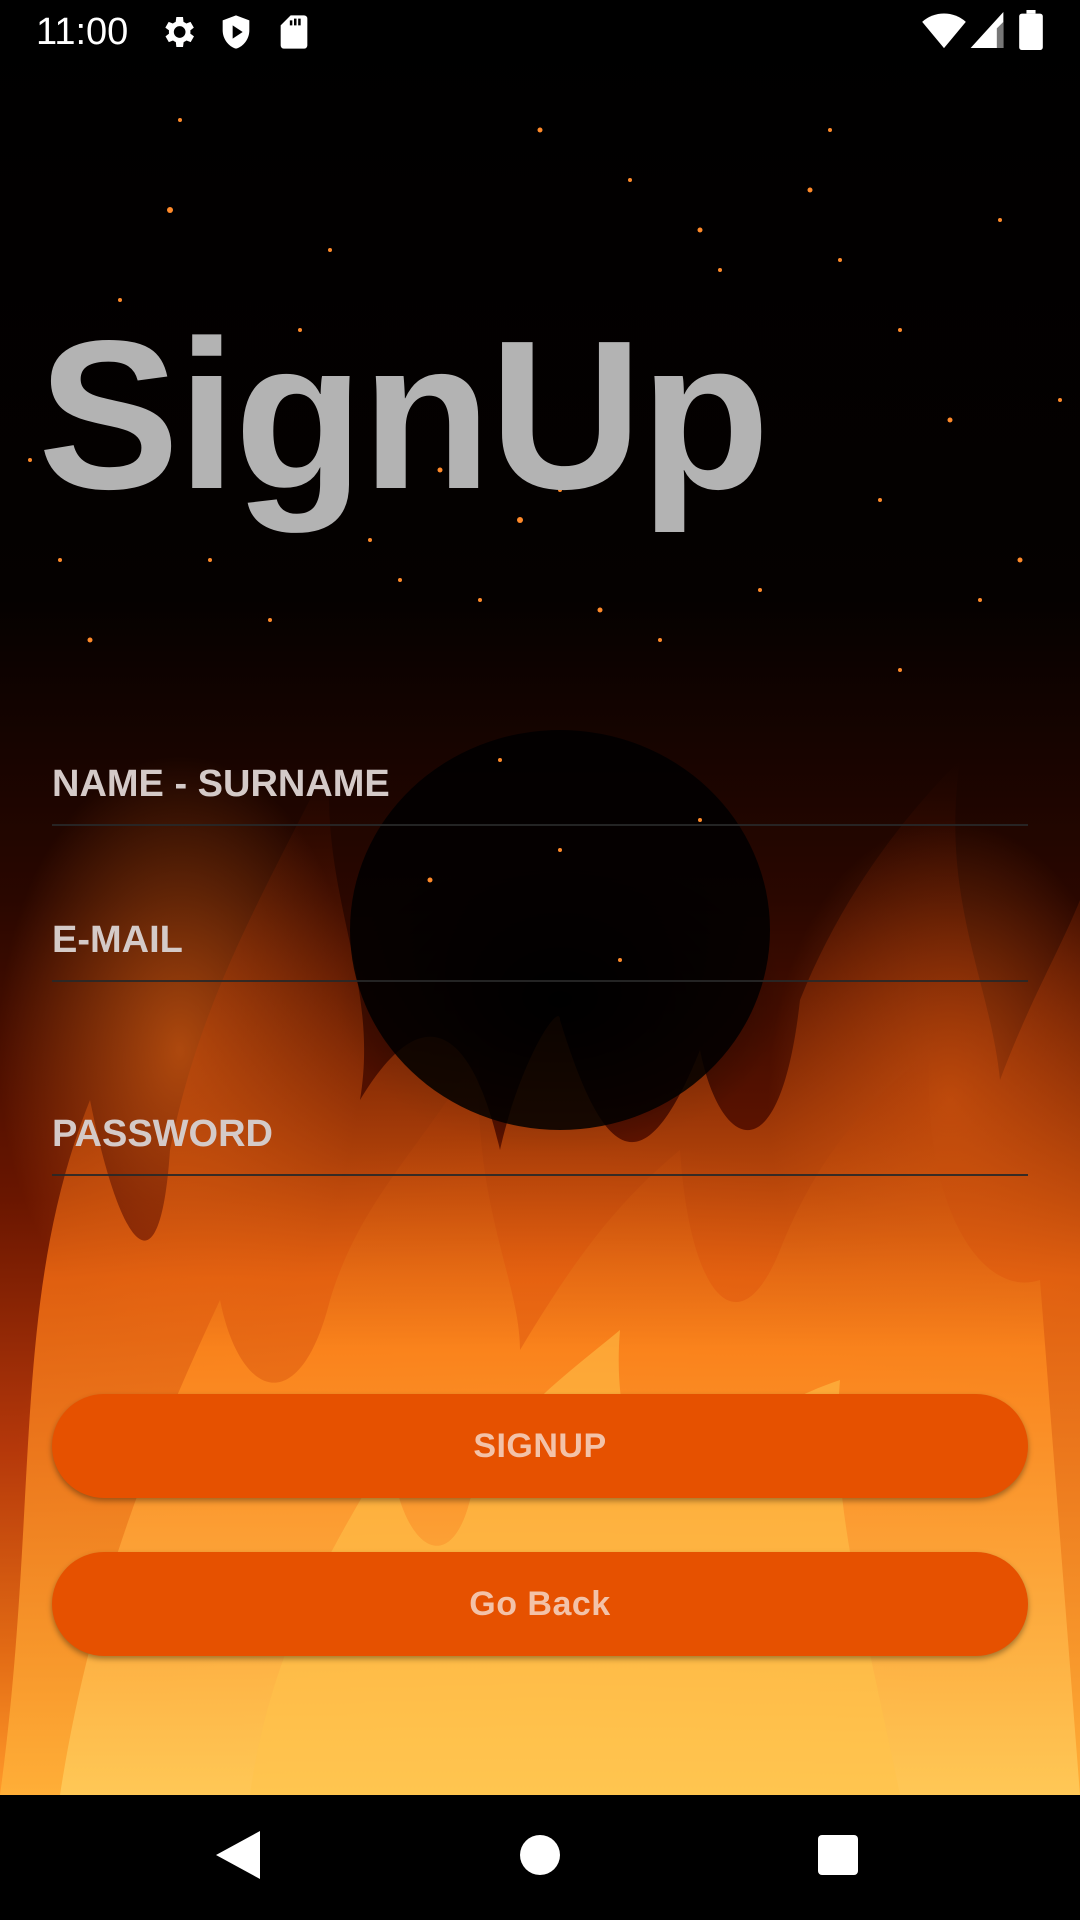 The image size is (1080, 1920). I want to click on nav-recents-button, so click(838, 1857).